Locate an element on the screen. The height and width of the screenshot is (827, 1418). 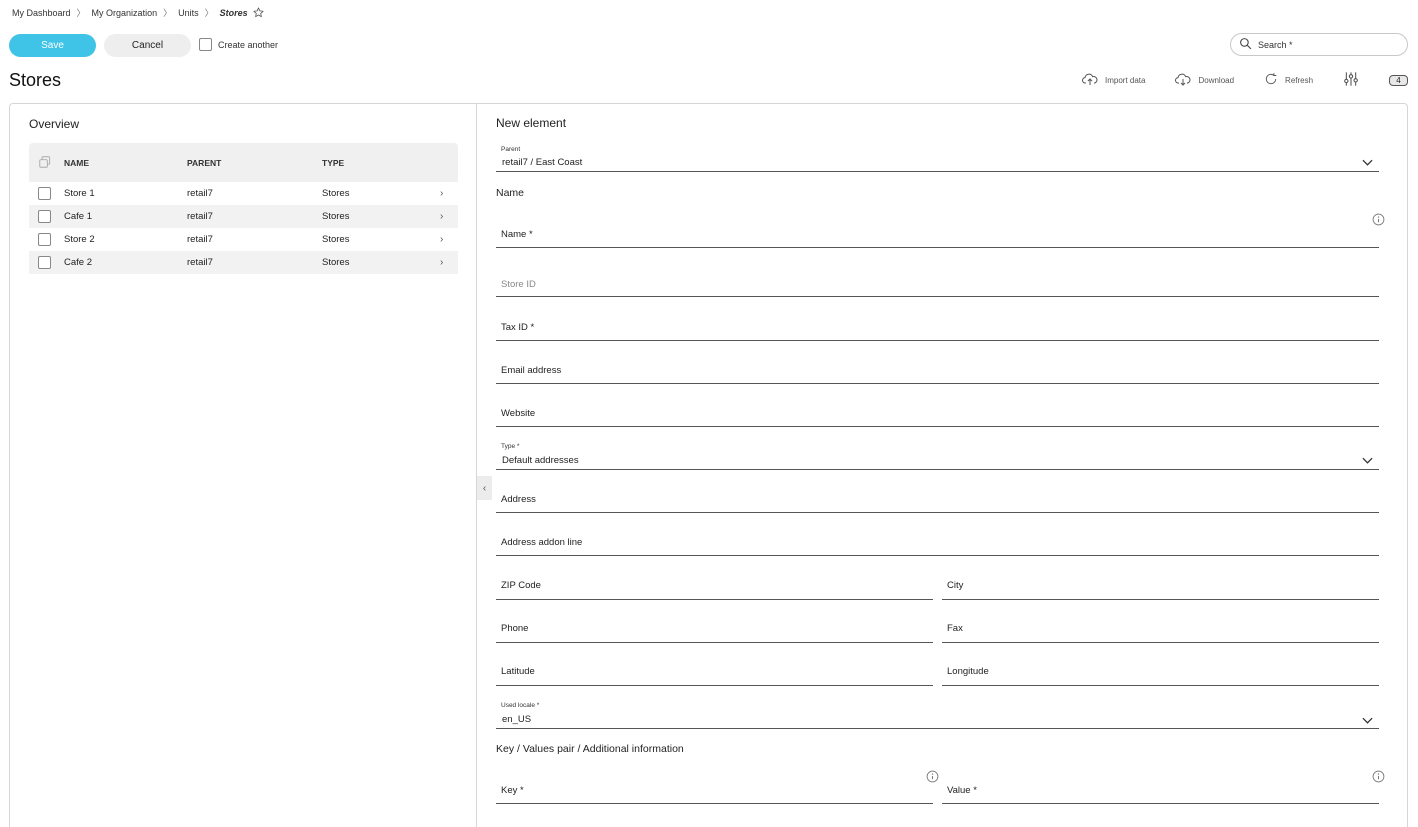
store-id-field: Store ID is located at coordinates (937, 284).